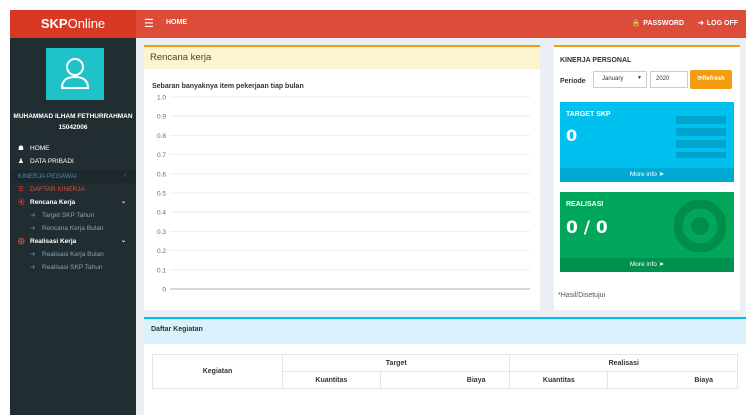  I want to click on sidebar-item-label: HOME, so click(40, 148).